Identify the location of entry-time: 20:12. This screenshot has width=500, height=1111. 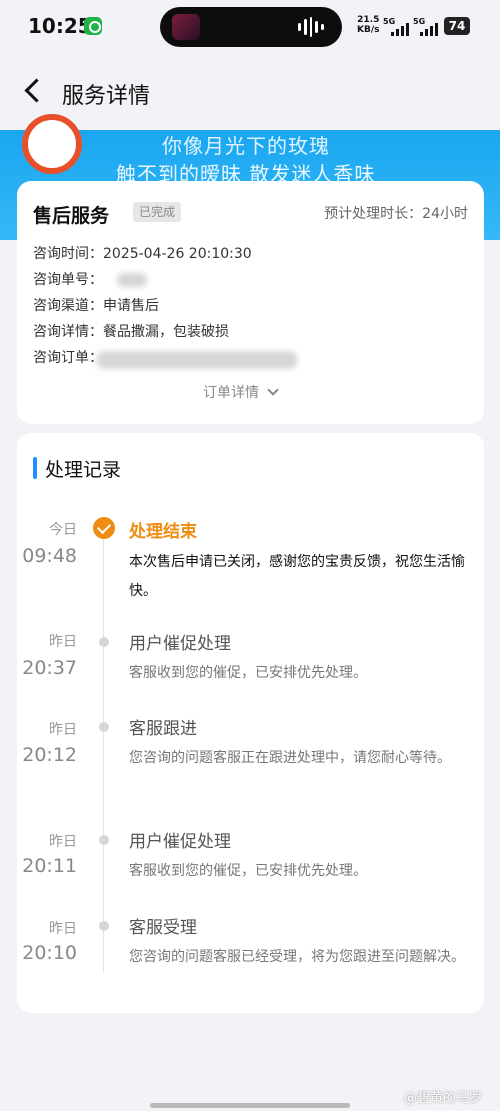
(49, 755).